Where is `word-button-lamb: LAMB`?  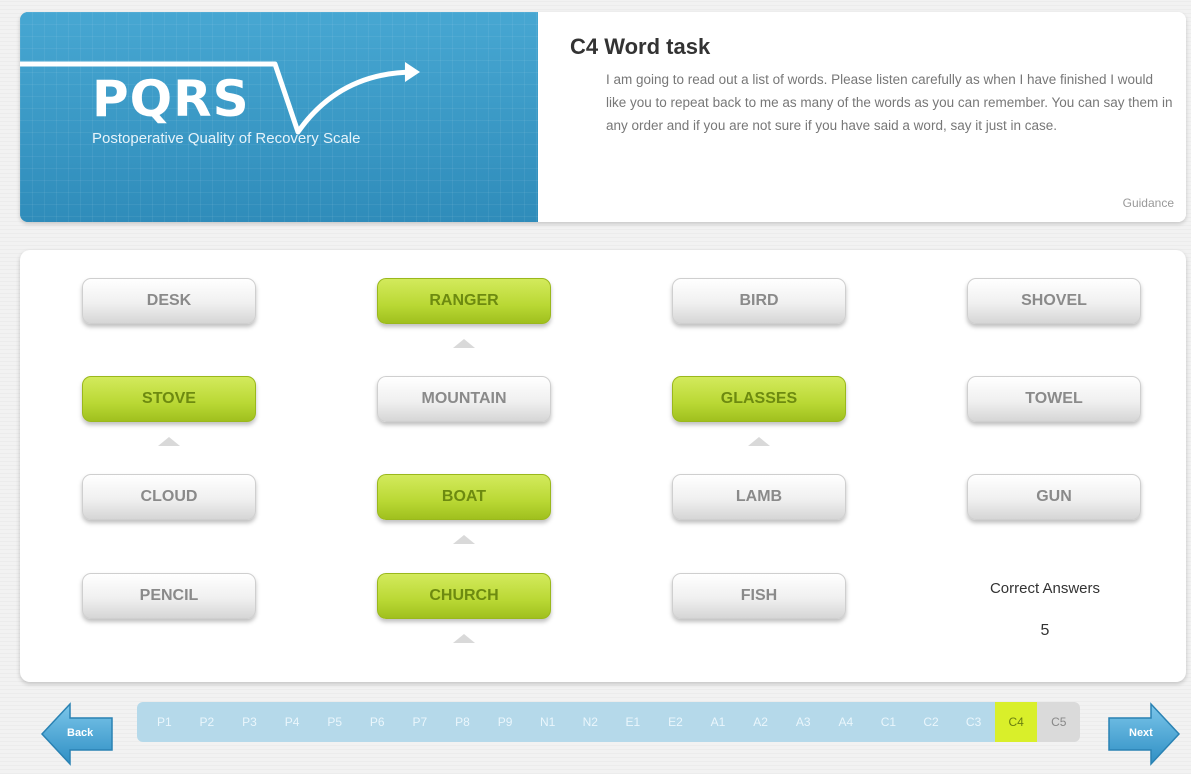 word-button-lamb: LAMB is located at coordinates (759, 497).